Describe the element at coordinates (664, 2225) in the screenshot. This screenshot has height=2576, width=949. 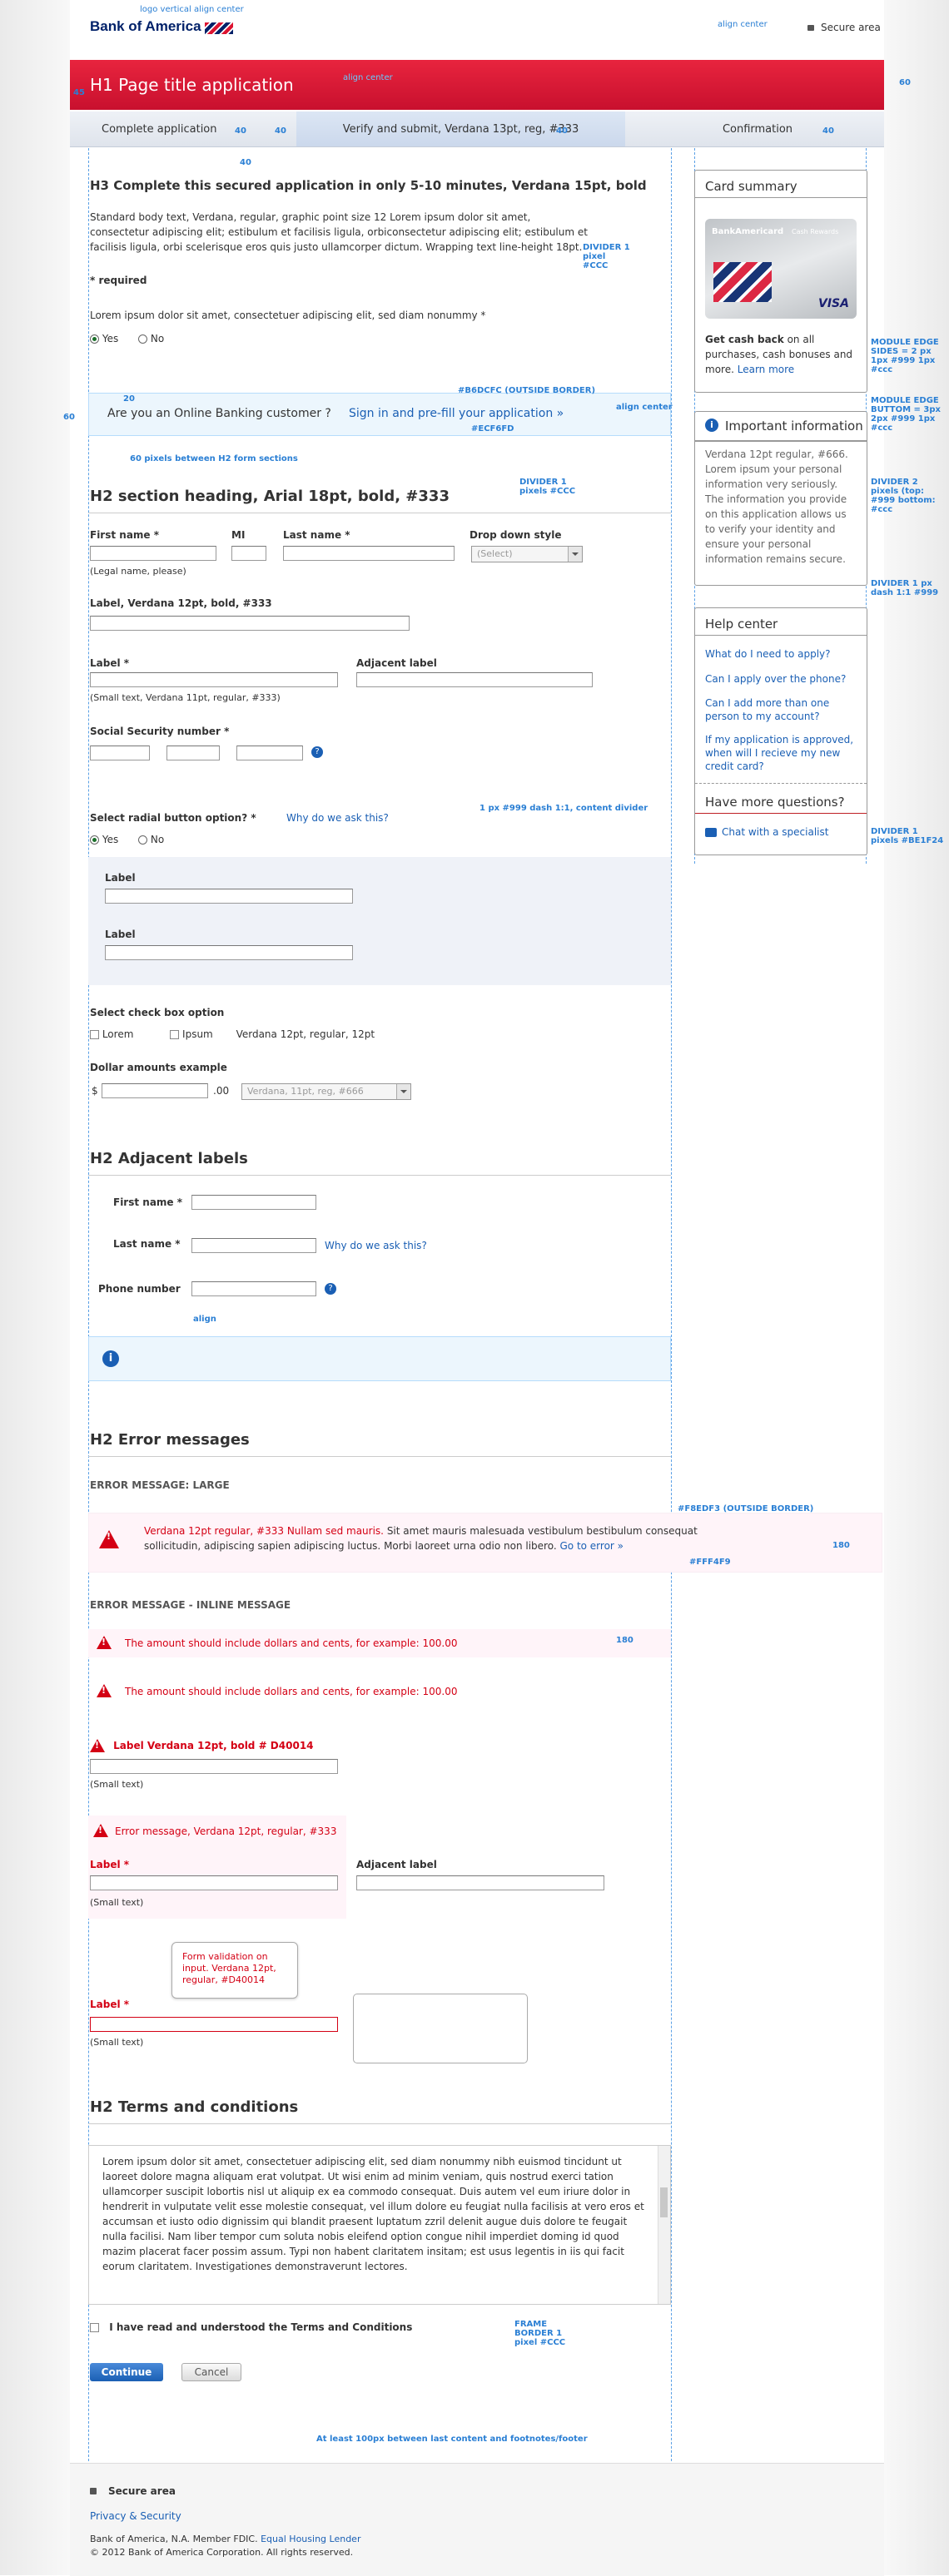
I see `terms-scrollbar` at that location.